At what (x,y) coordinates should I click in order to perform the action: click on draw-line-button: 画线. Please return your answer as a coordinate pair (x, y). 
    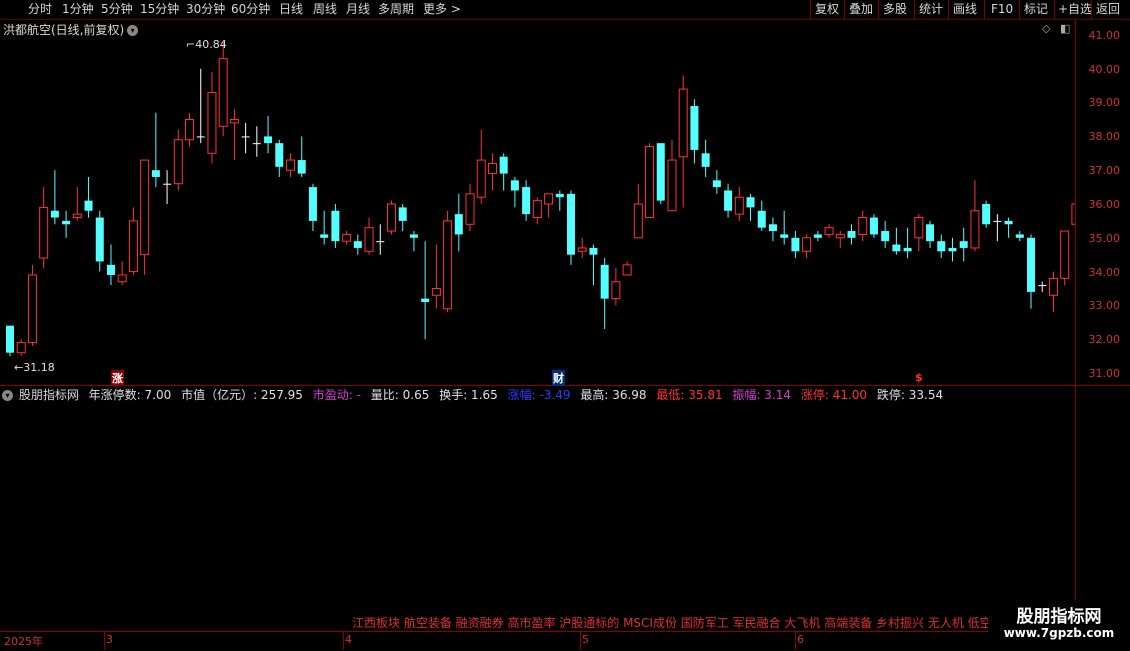
    Looking at the image, I should click on (965, 9).